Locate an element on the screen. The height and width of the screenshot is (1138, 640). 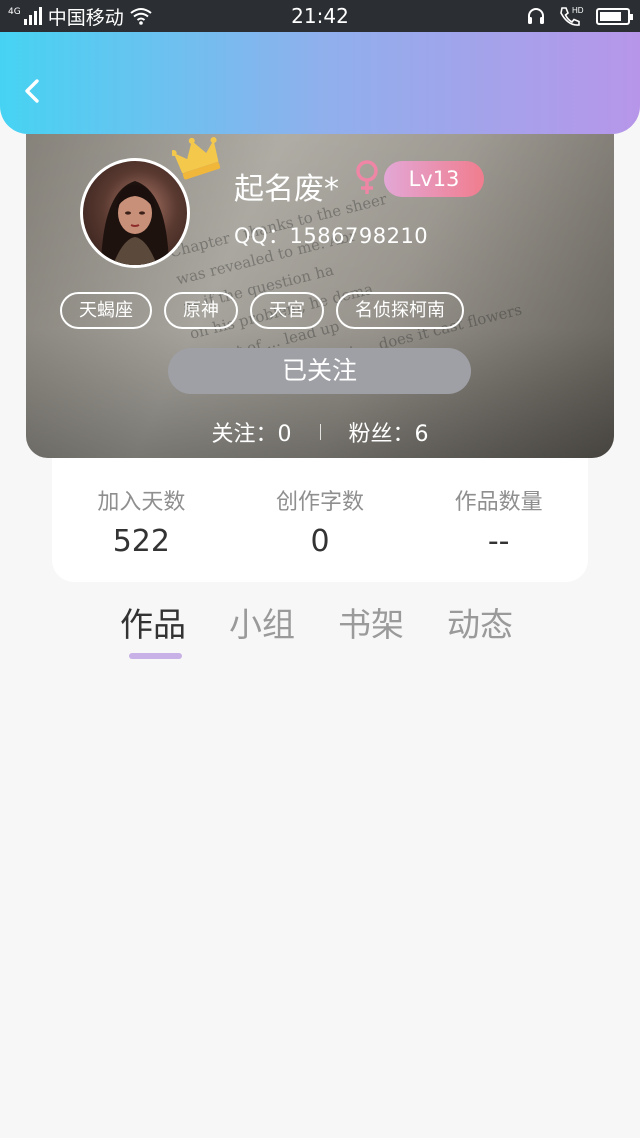
battery-icon is located at coordinates (614, 16).